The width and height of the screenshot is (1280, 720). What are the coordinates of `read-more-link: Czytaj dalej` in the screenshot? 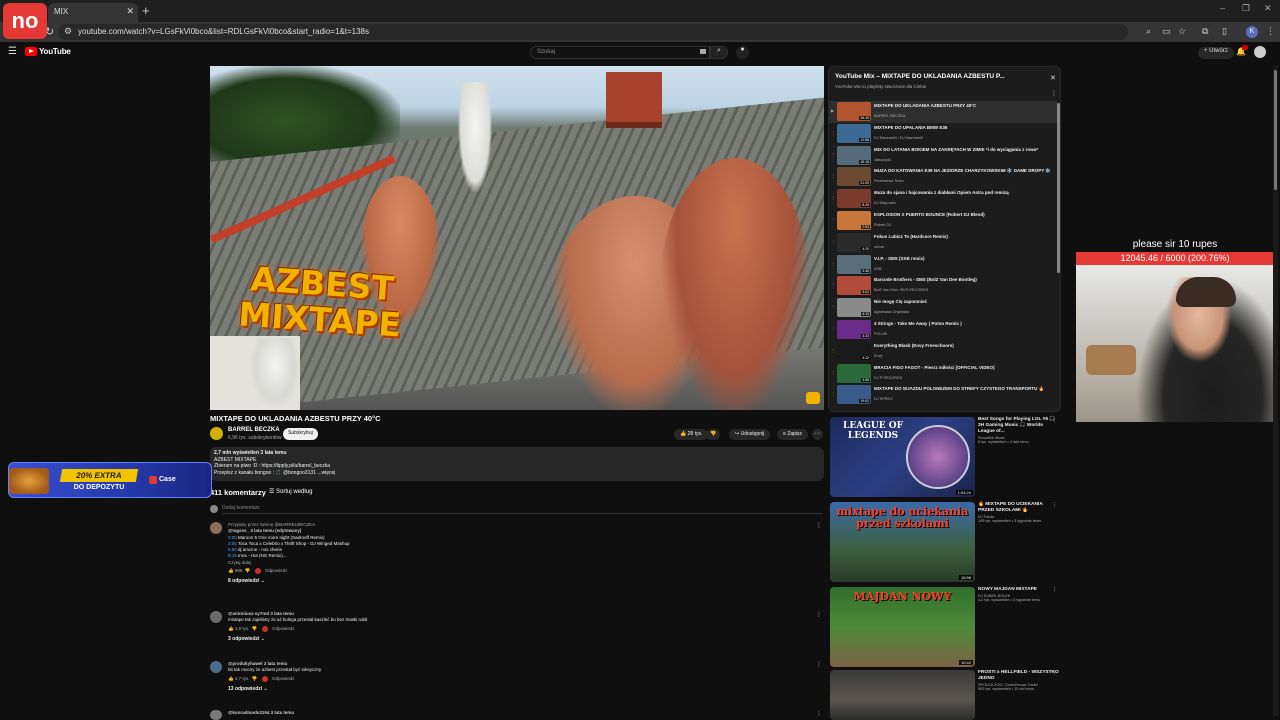 It's located at (518, 563).